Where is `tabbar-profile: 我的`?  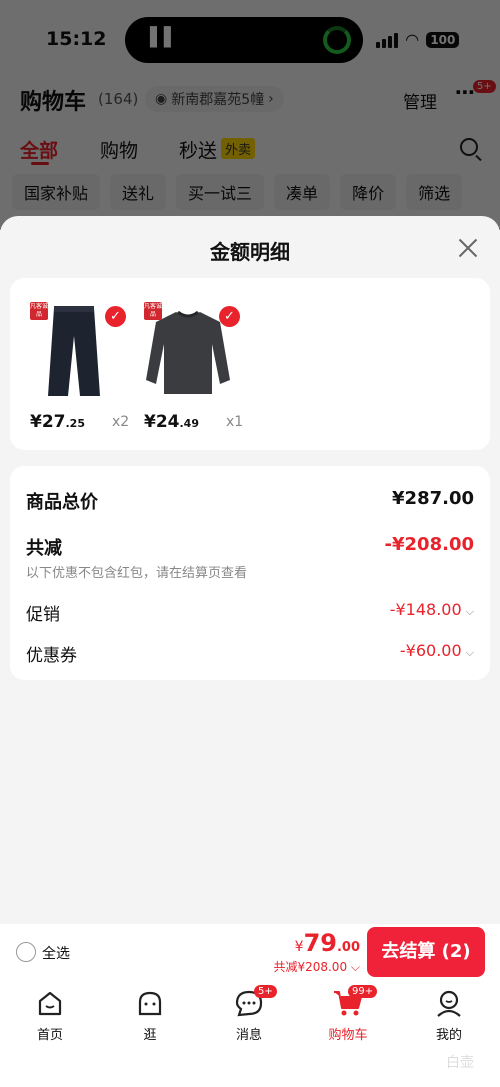 tabbar-profile: 我的 is located at coordinates (449, 1015).